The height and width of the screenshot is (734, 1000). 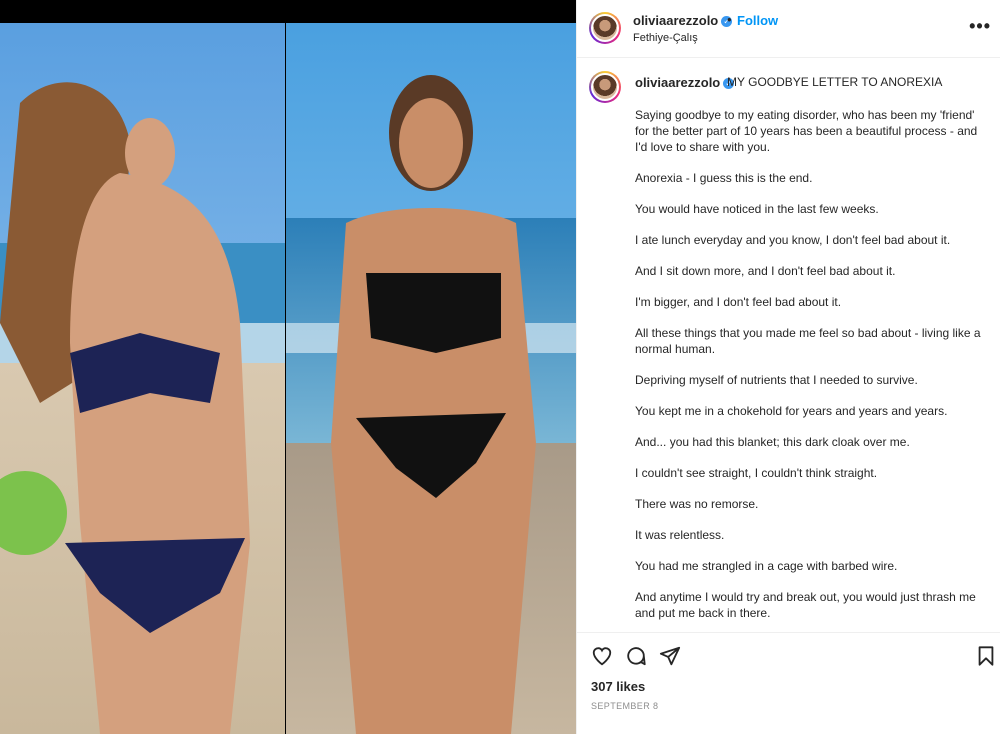 I want to click on follow-button: Follow, so click(x=757, y=20).